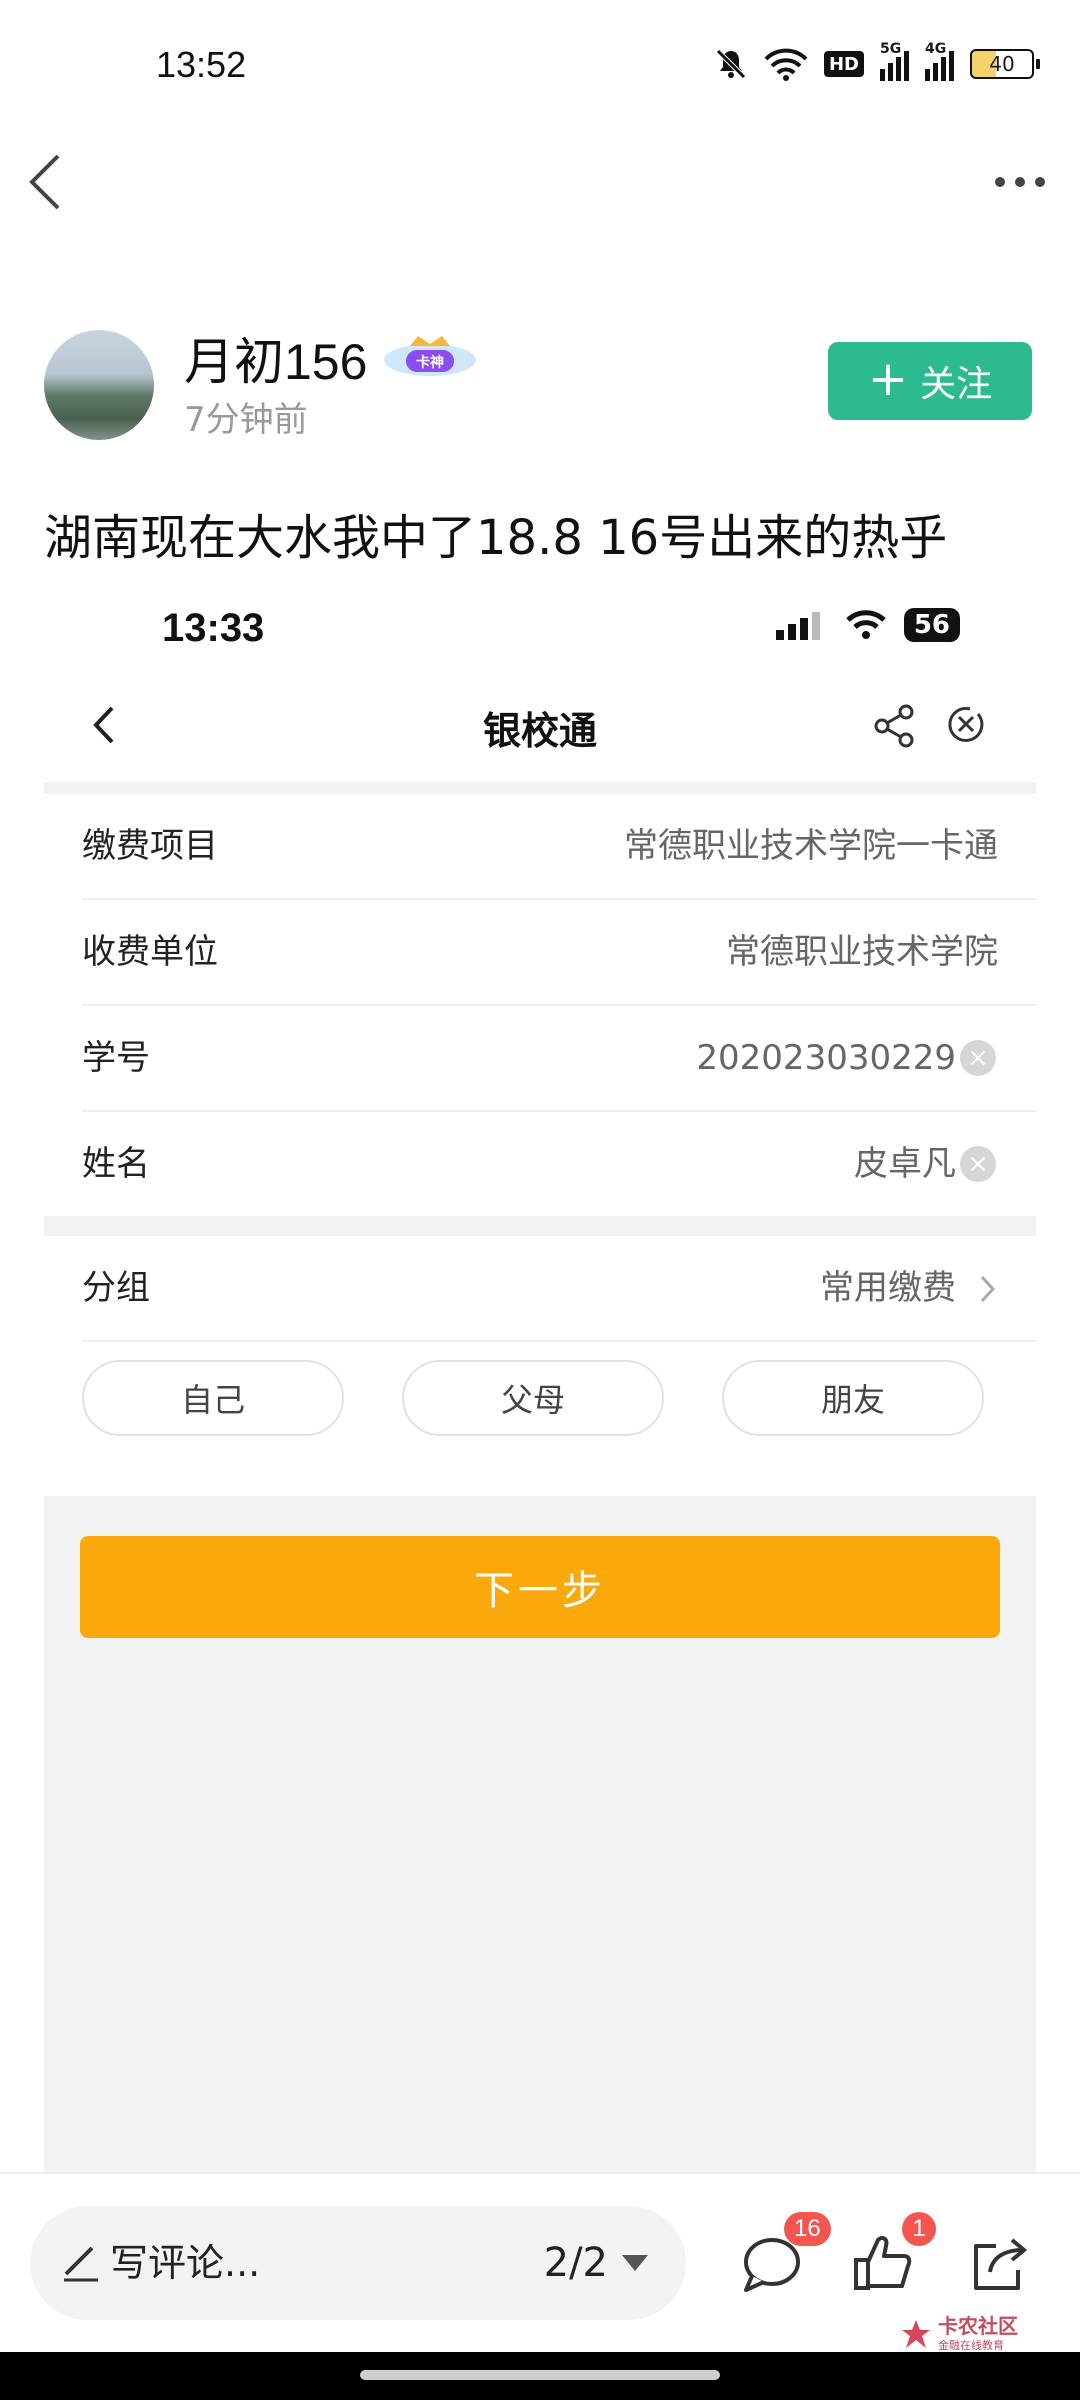 The image size is (1080, 2400). I want to click on page-indicator-text: 2/2, so click(575, 2263).